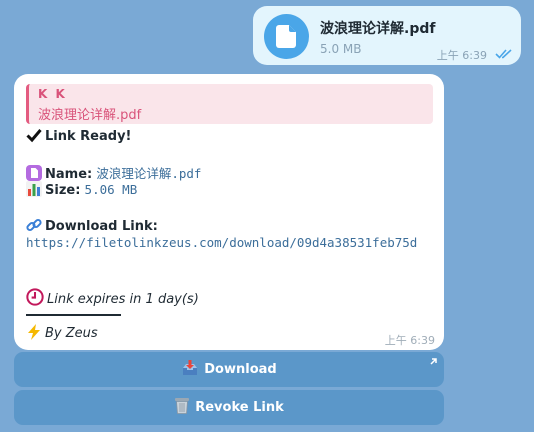 This screenshot has height=432, width=534. What do you see at coordinates (111, 189) in the screenshot?
I see `size-value: 5.06 MB` at bounding box center [111, 189].